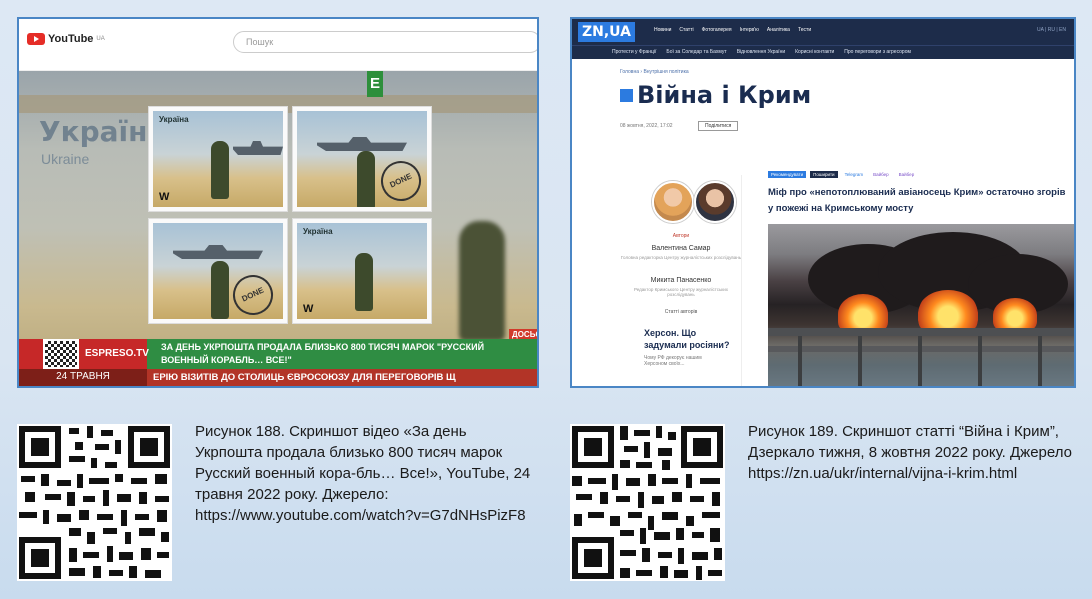  I want to click on bridge-deck, so click(921, 332).